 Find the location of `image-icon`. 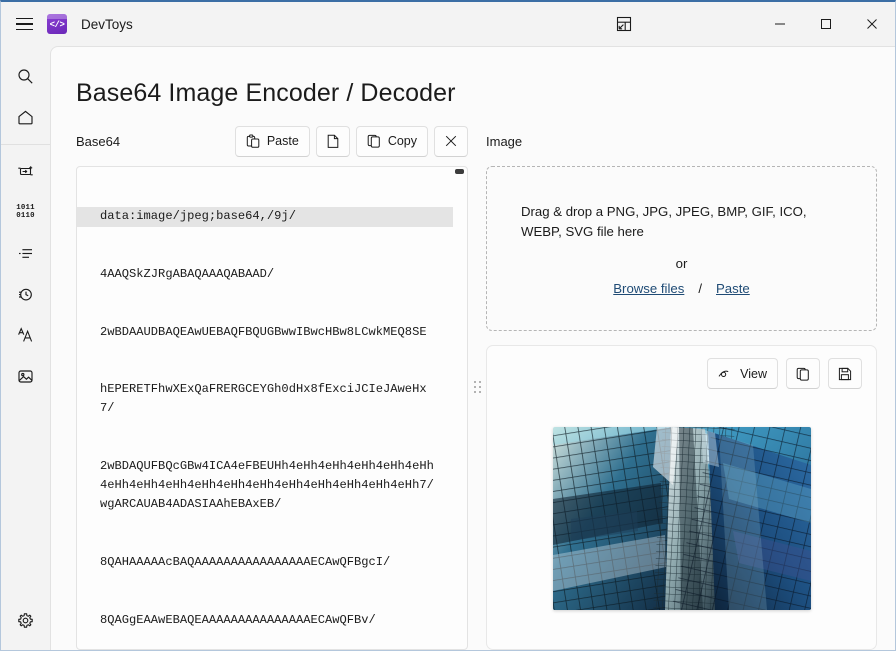

image-icon is located at coordinates (25, 376).